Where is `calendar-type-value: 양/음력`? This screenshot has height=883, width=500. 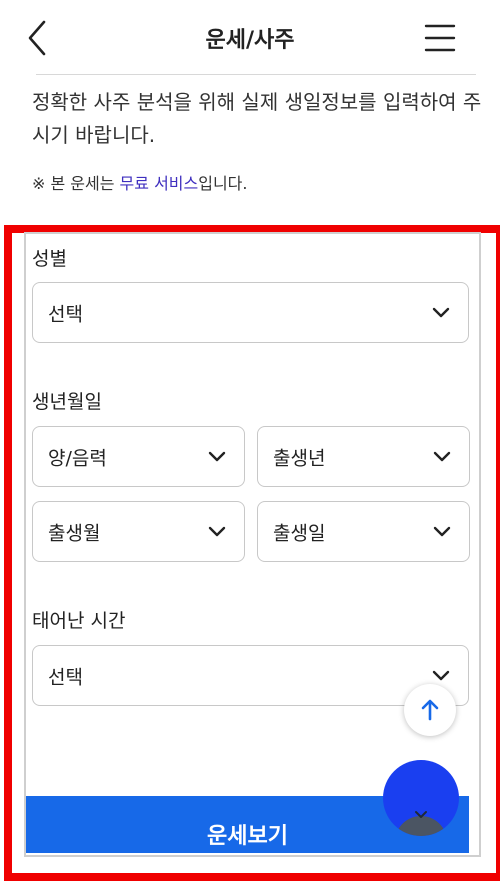
calendar-type-value: 양/음력 is located at coordinates (77, 458).